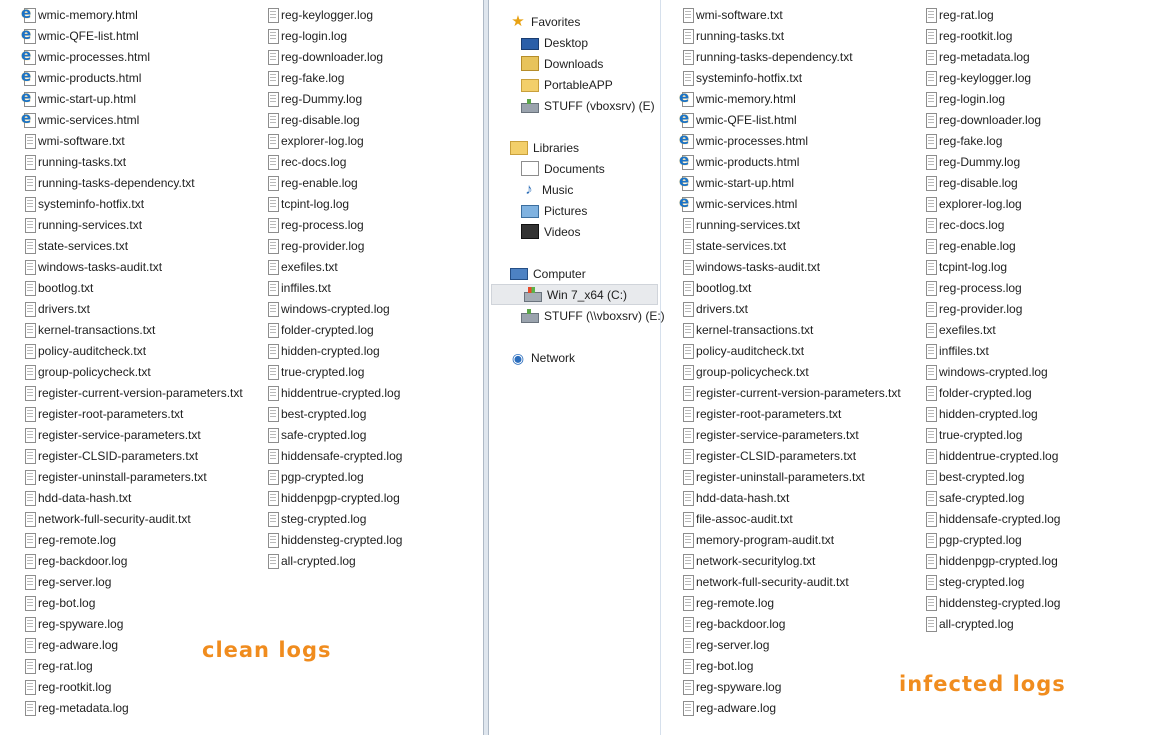 This screenshot has width=1149, height=735. I want to click on file-item: wmic-products.html, so click(790, 161).